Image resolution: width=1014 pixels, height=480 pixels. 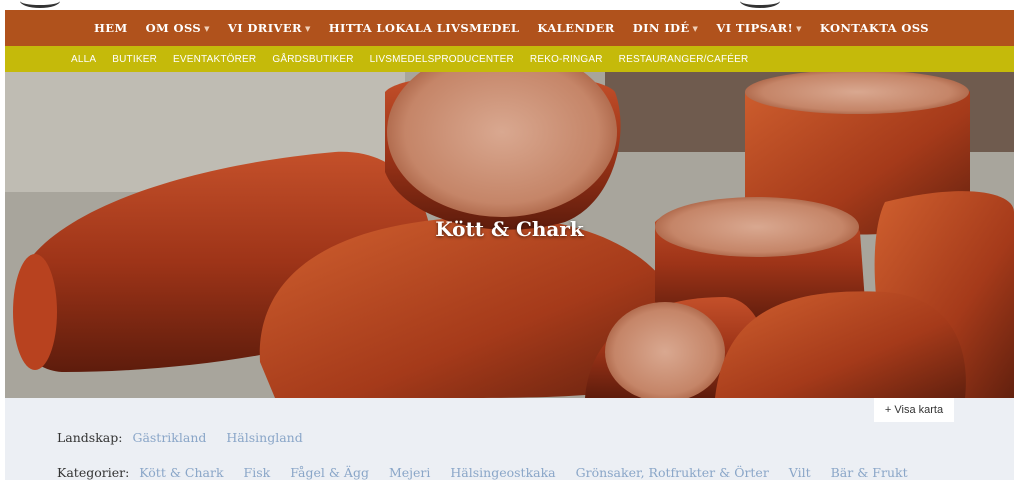 What do you see at coordinates (800, 472) in the screenshot?
I see `category-link-vilt: Vilt` at bounding box center [800, 472].